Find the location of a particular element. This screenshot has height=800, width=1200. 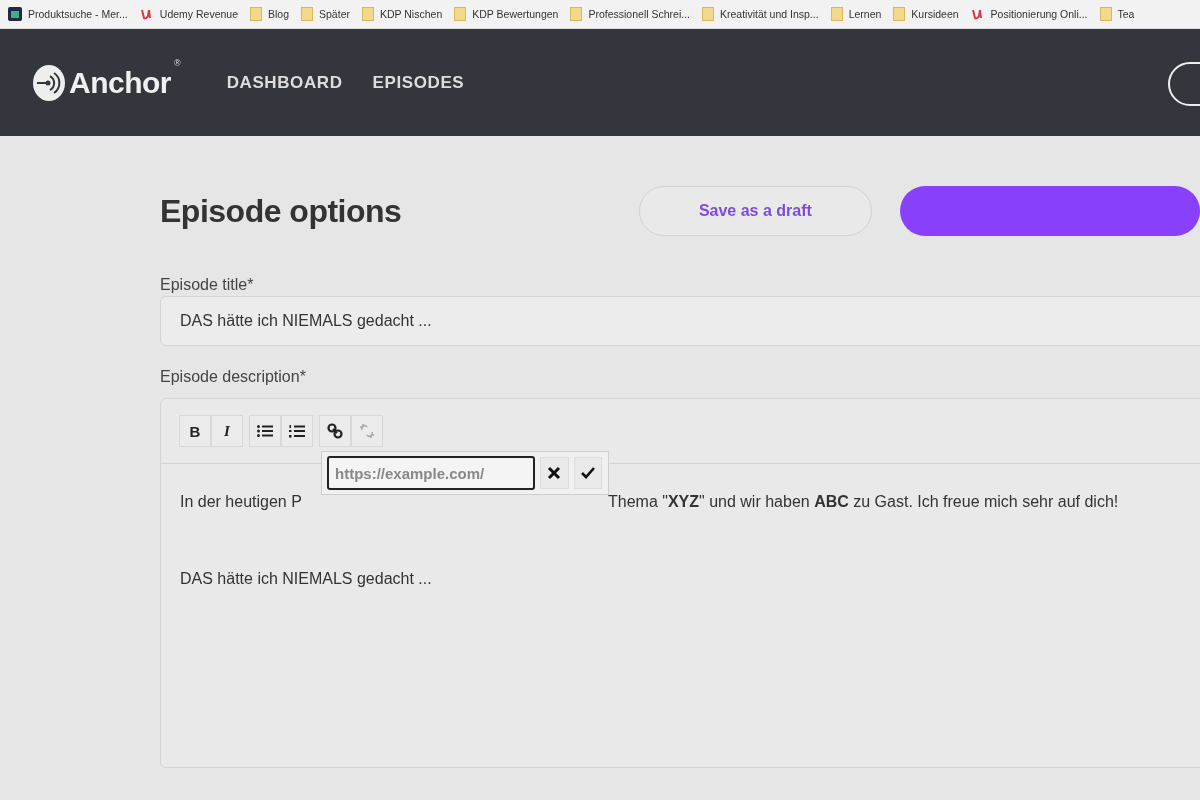

cancel-button is located at coordinates (554, 473).